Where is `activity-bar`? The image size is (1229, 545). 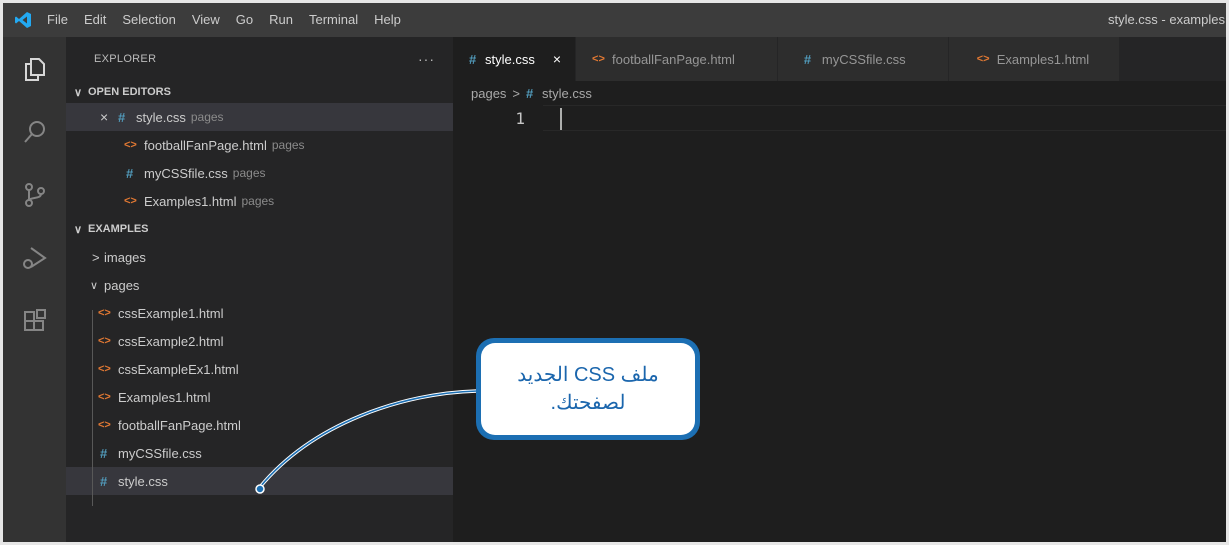
activity-bar is located at coordinates (34, 289).